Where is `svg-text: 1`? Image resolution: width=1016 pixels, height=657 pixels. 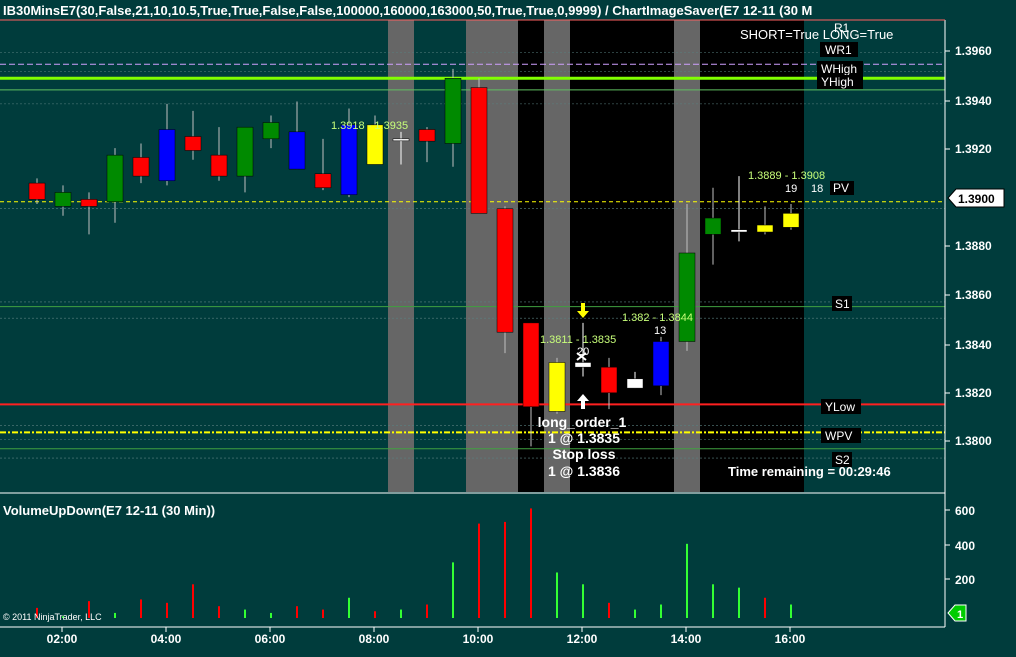 svg-text: 1 is located at coordinates (960, 615).